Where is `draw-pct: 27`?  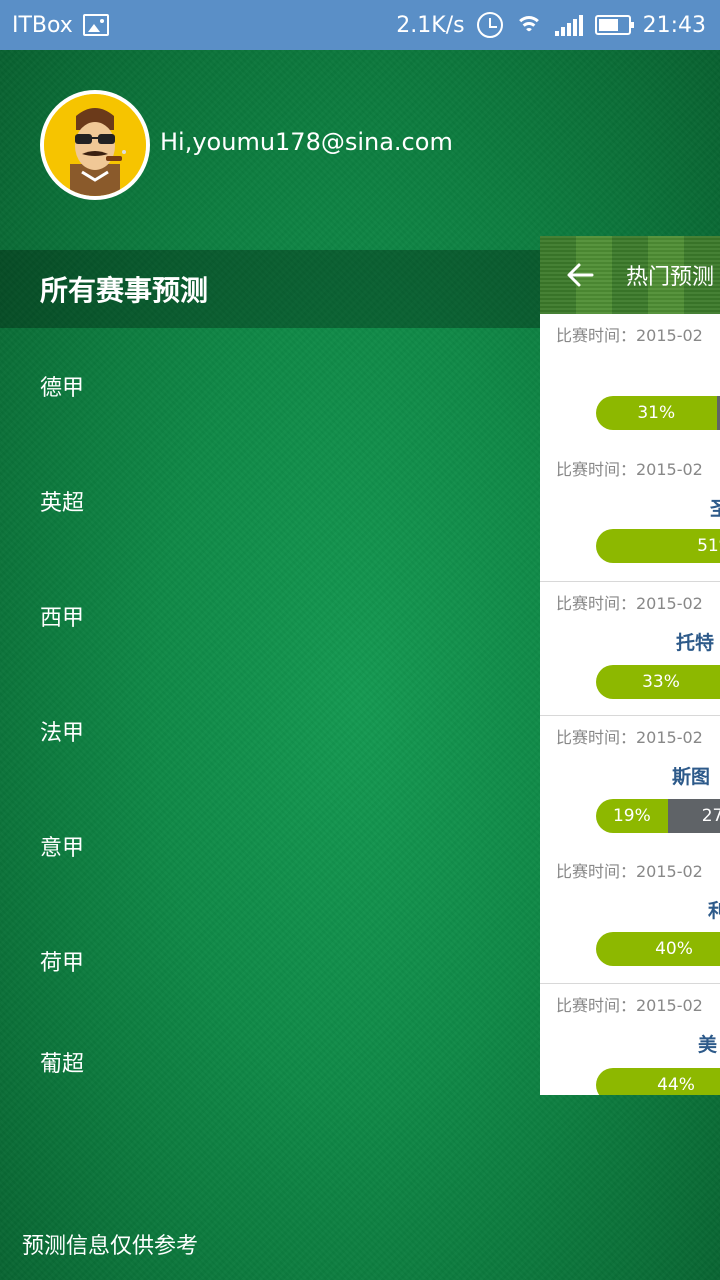
draw-pct: 27 is located at coordinates (693, 816).